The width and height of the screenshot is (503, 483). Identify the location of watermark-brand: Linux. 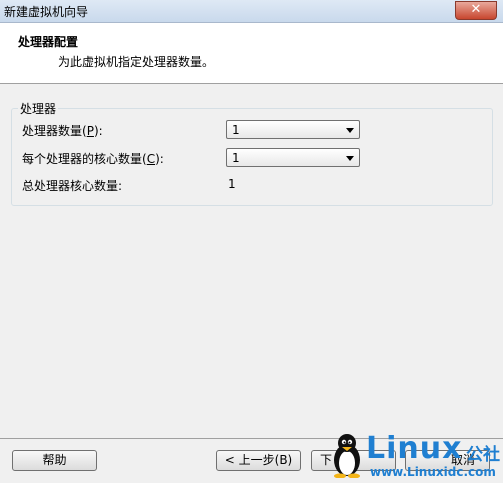
(414, 448).